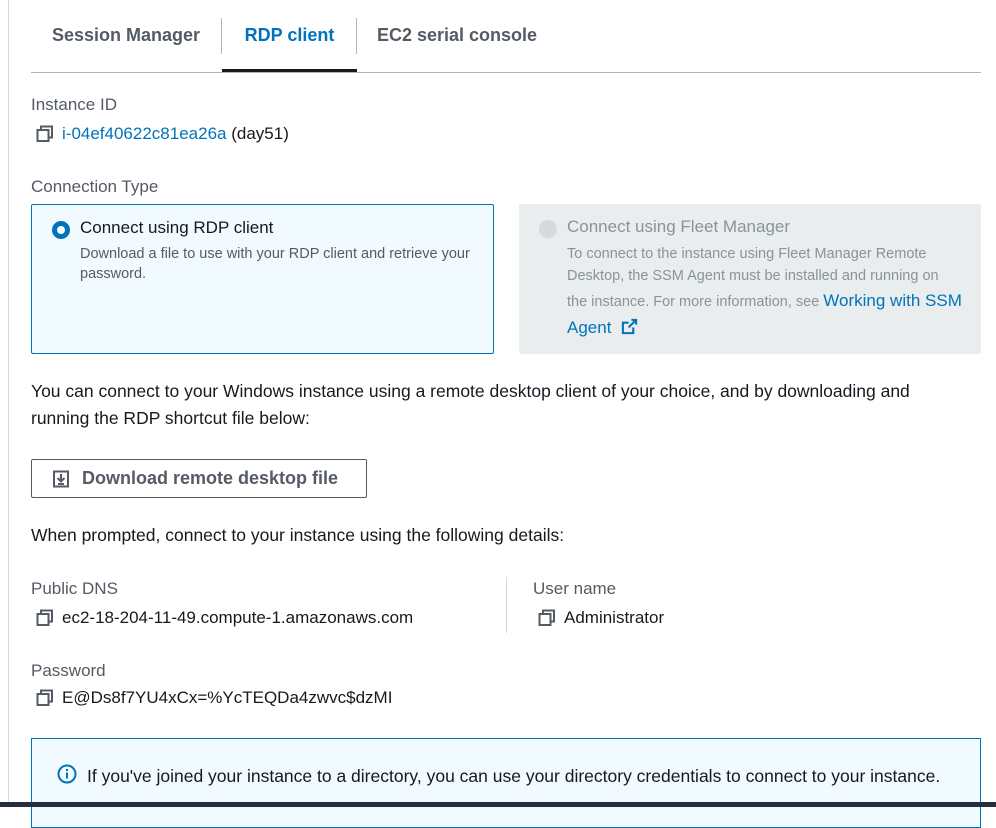 This screenshot has height=828, width=996. I want to click on tab-ec2-serial-console: EC2 serial console, so click(457, 35).